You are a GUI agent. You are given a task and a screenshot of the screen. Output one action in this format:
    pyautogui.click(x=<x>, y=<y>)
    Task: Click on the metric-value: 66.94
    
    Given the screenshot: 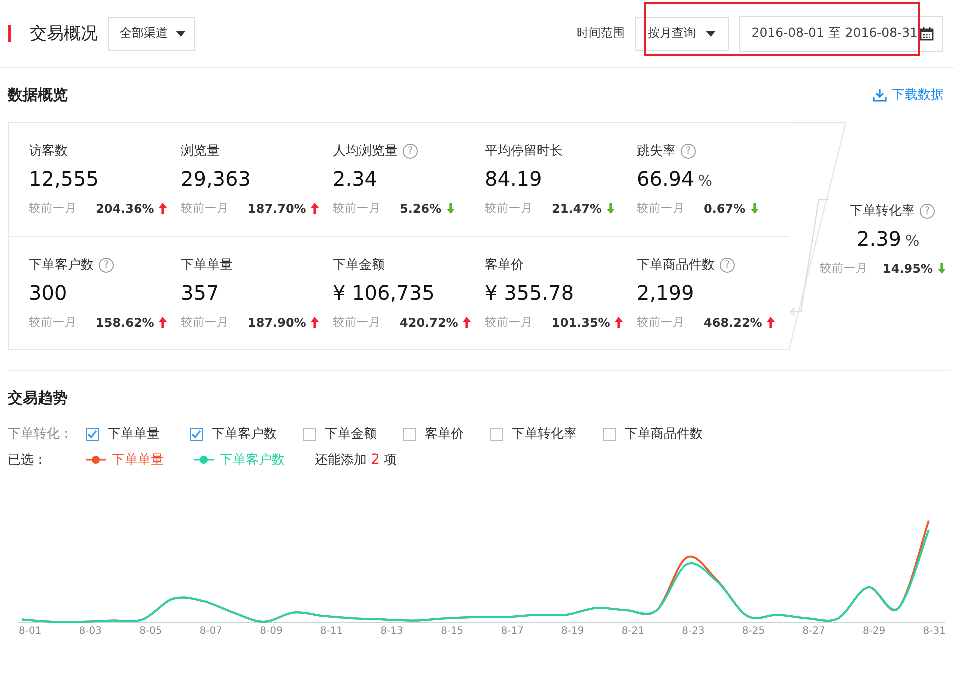 What is the action you would take?
    pyautogui.click(x=665, y=179)
    